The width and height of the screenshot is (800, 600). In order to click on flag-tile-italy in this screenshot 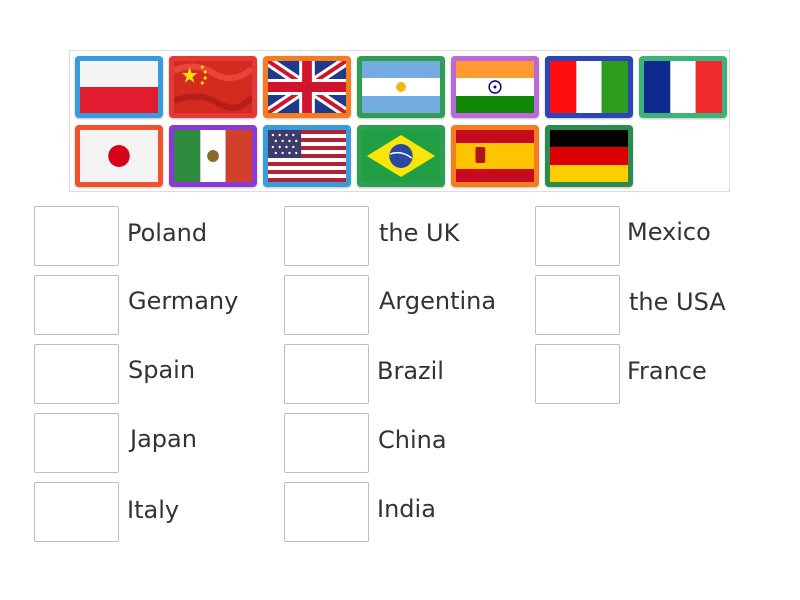, I will do `click(589, 87)`.